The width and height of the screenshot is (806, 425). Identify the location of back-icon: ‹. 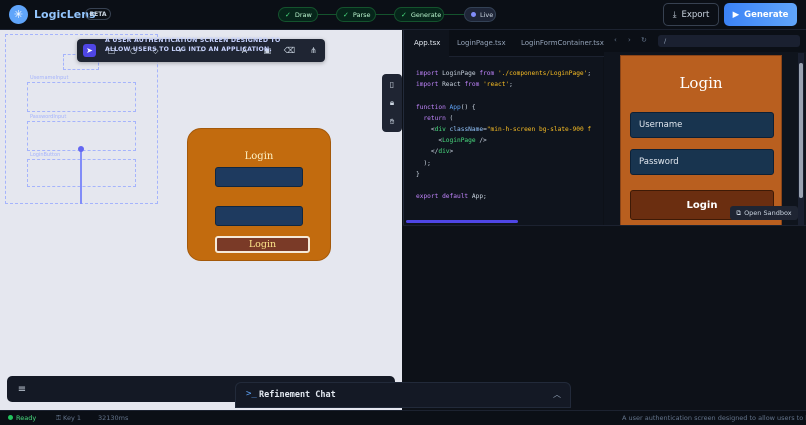
(615, 40).